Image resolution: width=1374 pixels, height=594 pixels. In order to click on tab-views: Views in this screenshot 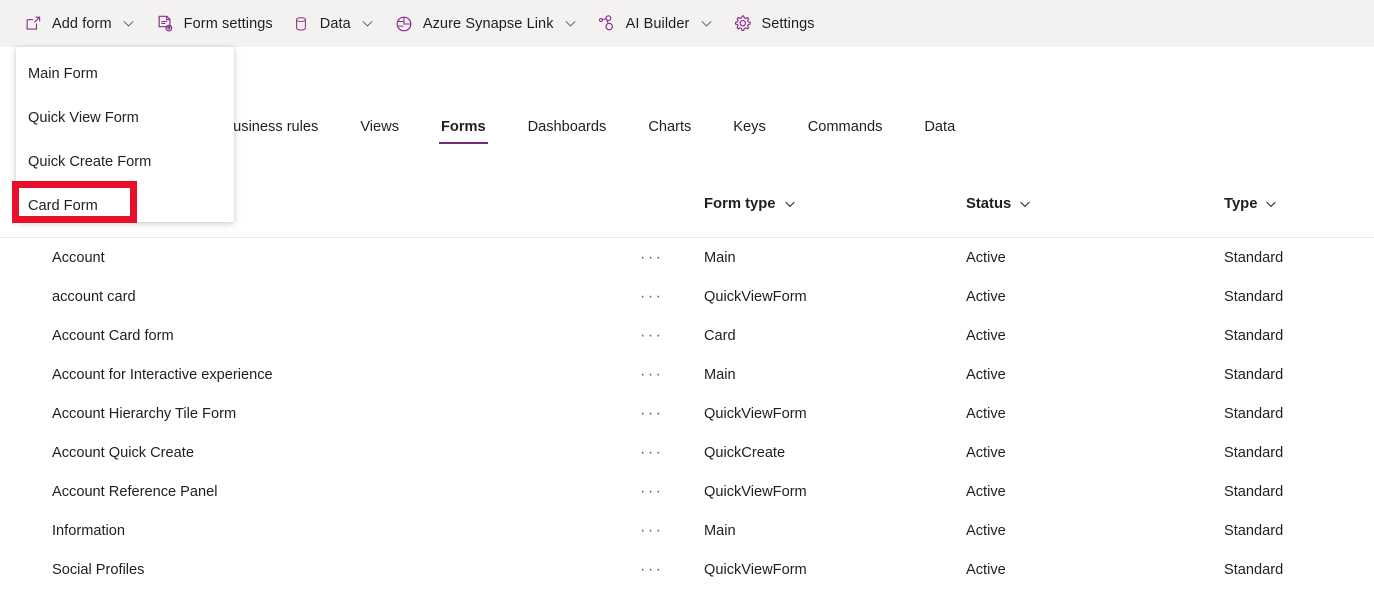, I will do `click(379, 129)`.